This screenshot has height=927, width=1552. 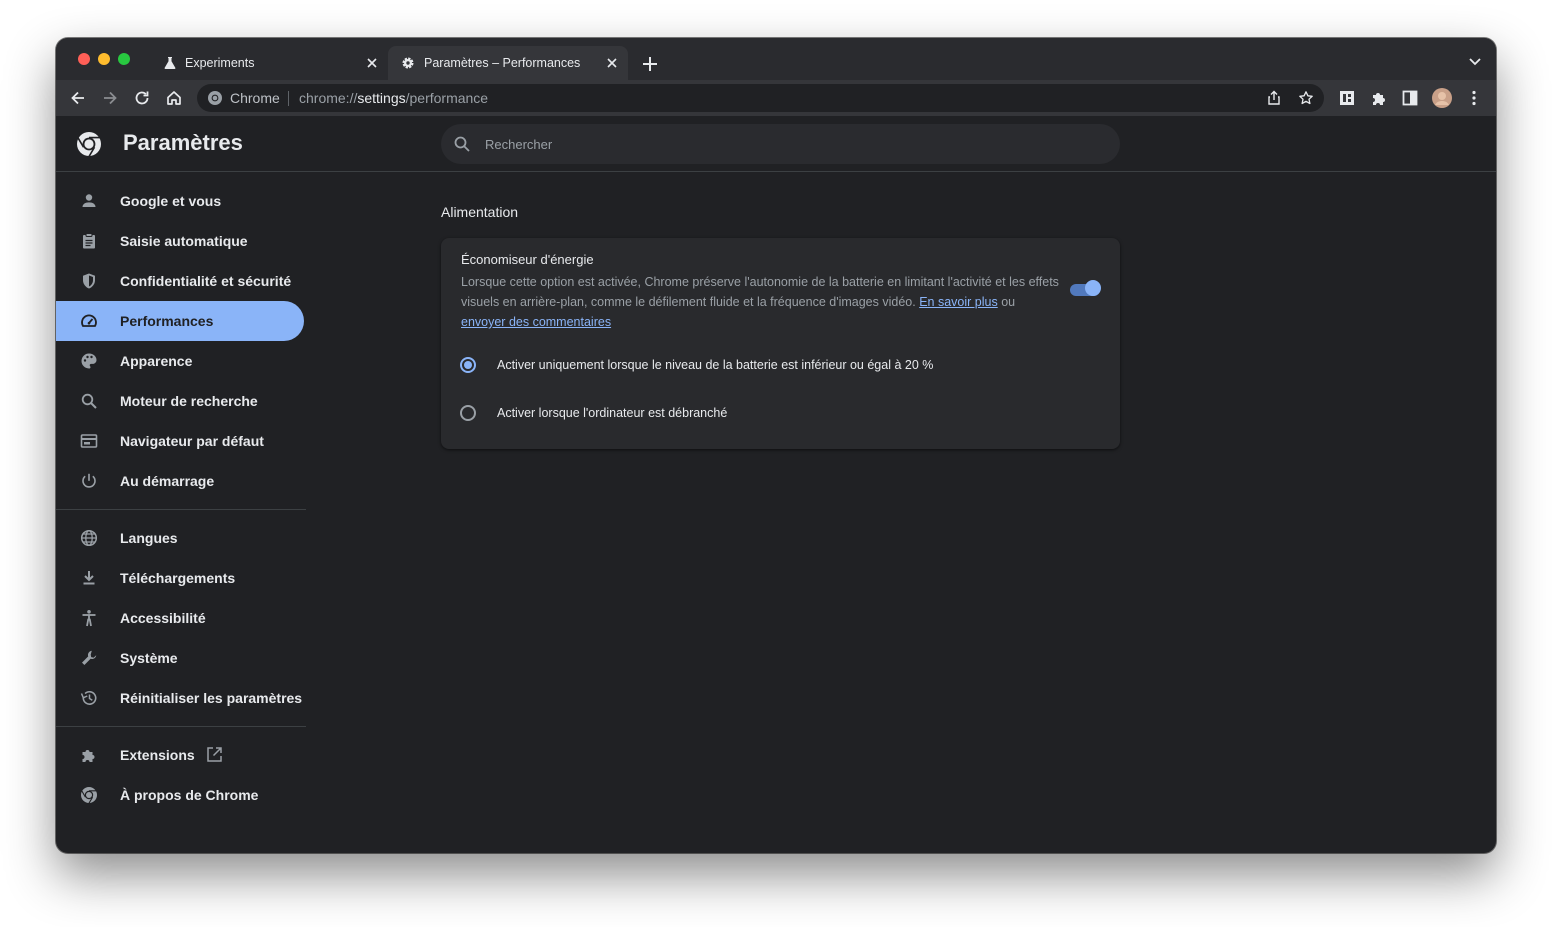 What do you see at coordinates (88, 698) in the screenshot?
I see `history-icon` at bounding box center [88, 698].